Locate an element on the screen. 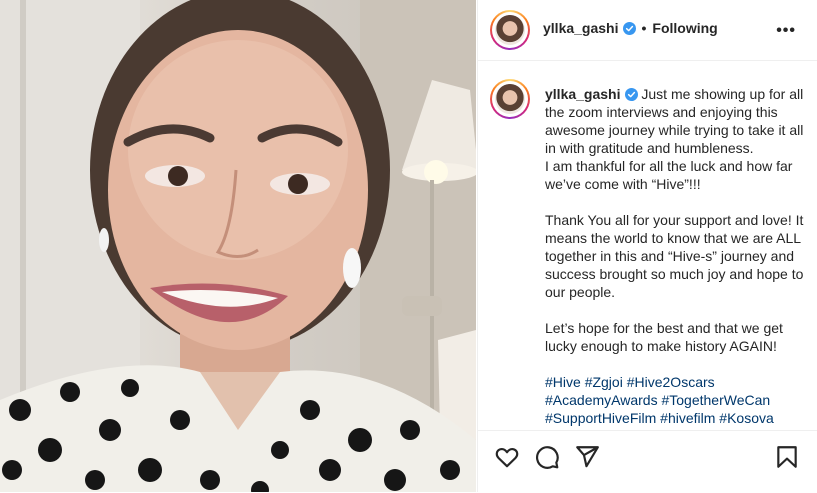  share-icon is located at coordinates (587, 457).